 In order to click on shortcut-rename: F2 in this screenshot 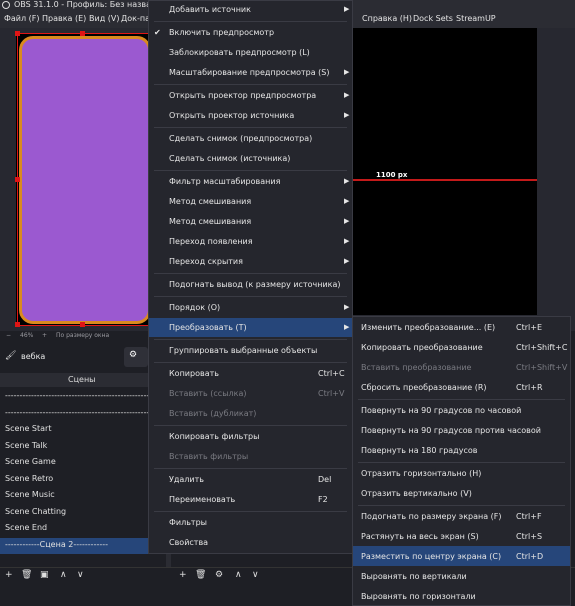, I will do `click(323, 499)`.